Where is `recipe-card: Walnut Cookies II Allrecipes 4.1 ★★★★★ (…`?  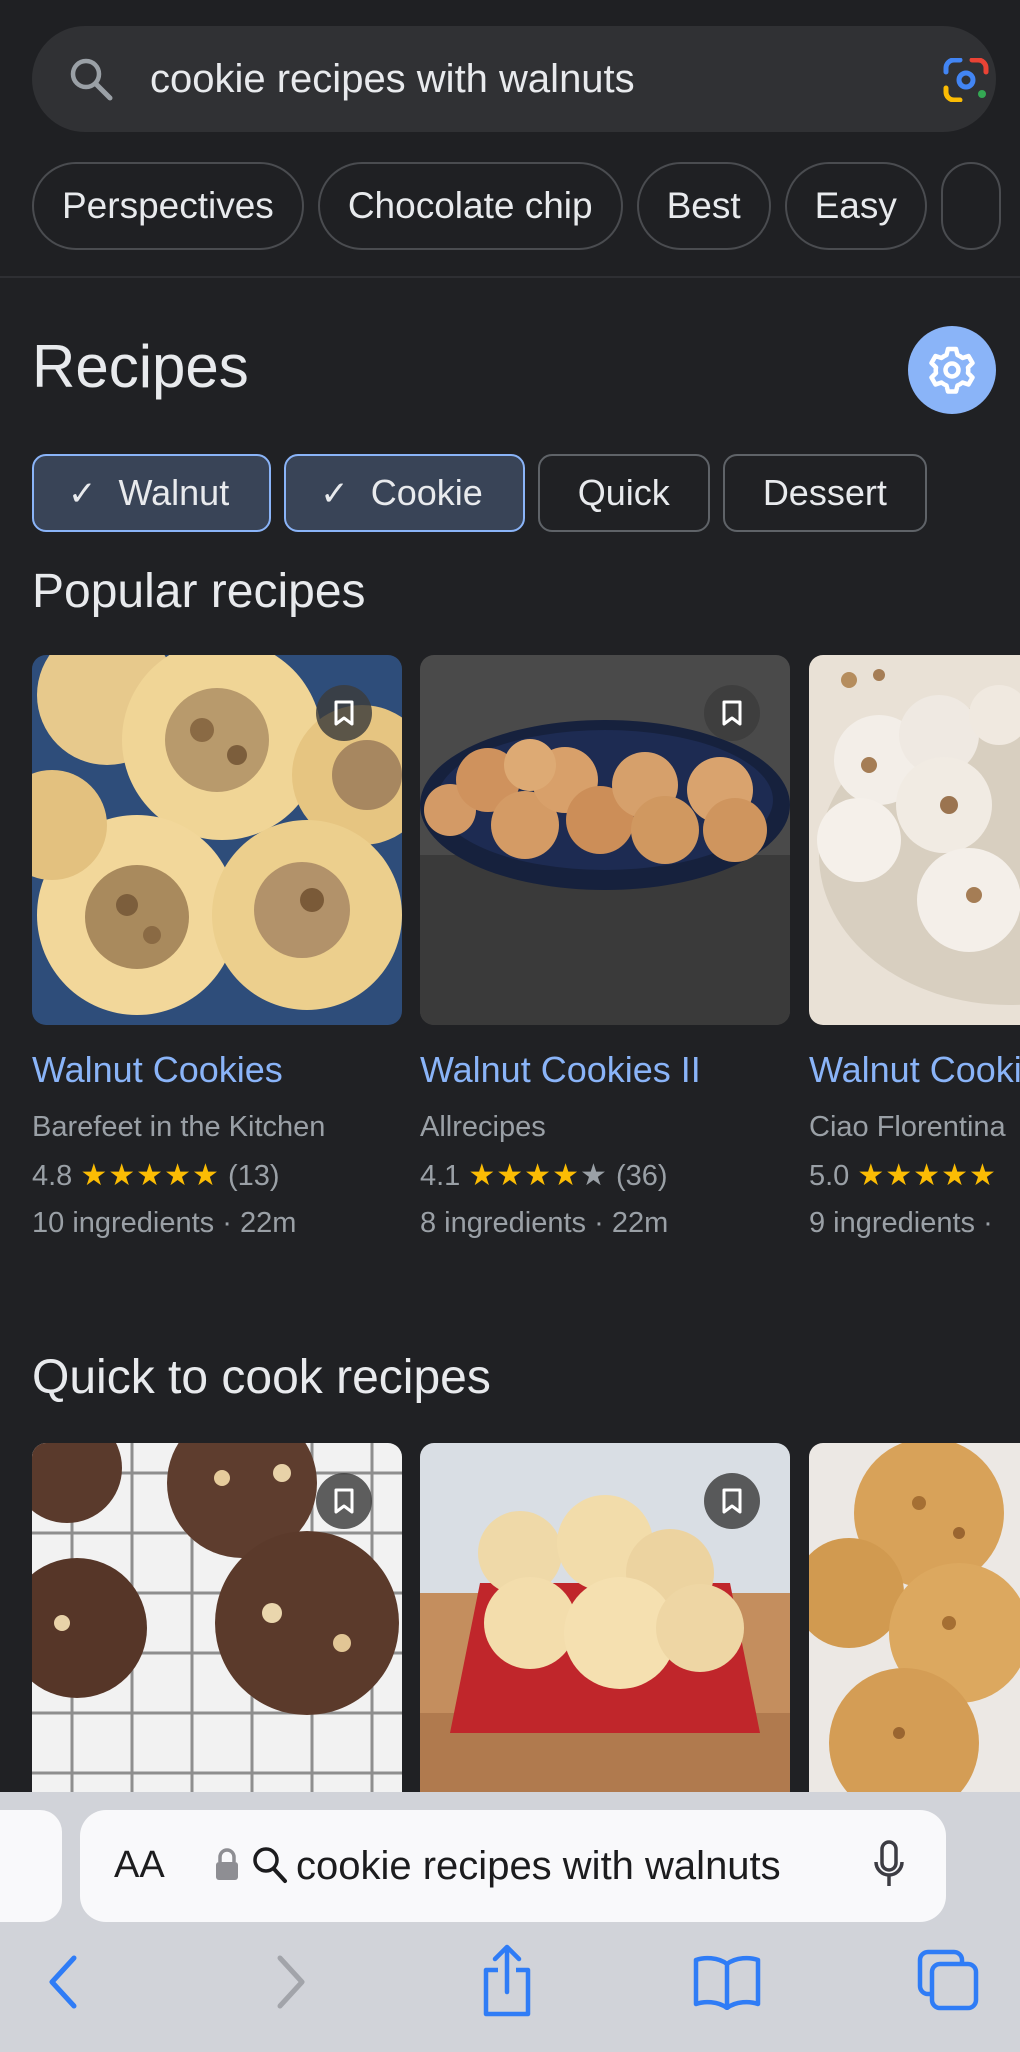
recipe-card: Walnut Cookies II Allrecipes 4.1 ★★★★★ (… is located at coordinates (605, 947).